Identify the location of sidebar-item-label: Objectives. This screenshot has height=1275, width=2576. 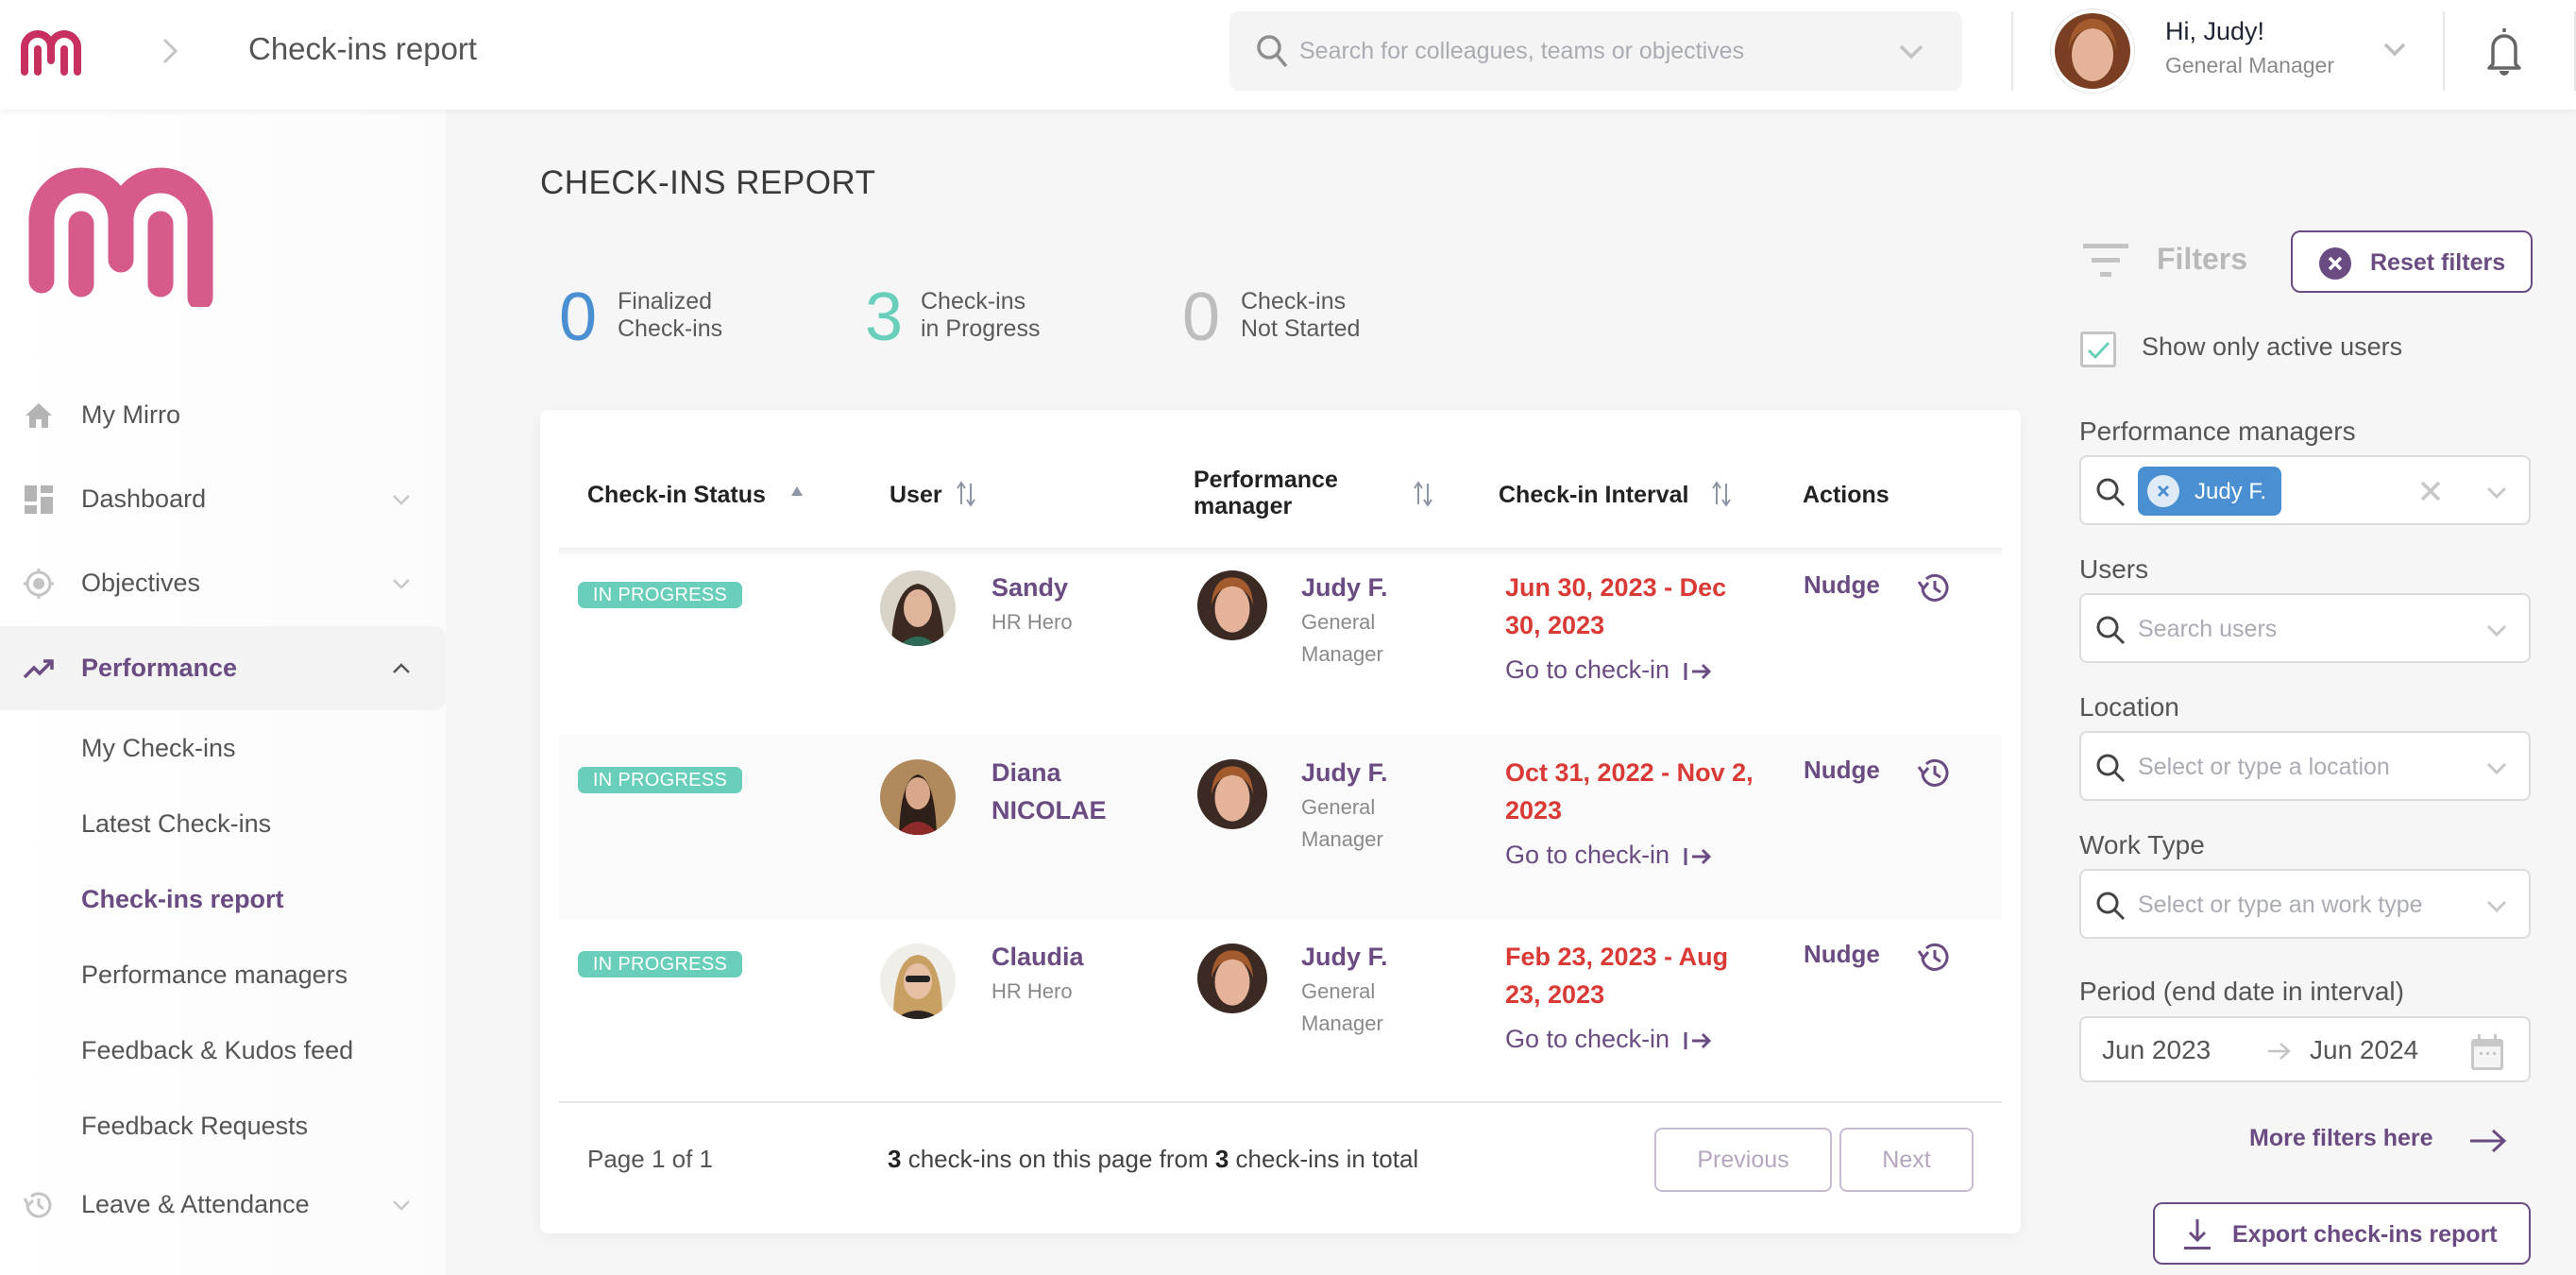
(141, 583).